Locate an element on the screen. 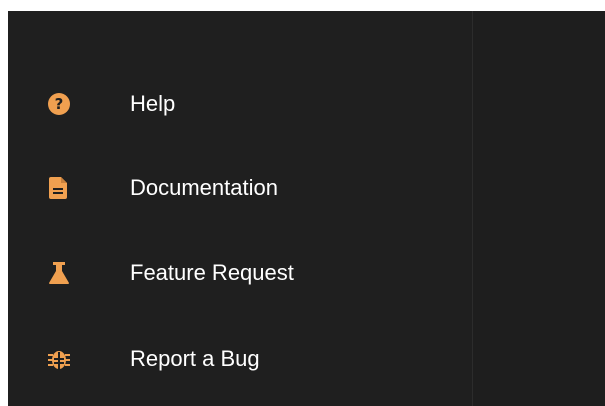 This screenshot has width=605, height=406. help-circle-icon: ? is located at coordinates (59, 104).